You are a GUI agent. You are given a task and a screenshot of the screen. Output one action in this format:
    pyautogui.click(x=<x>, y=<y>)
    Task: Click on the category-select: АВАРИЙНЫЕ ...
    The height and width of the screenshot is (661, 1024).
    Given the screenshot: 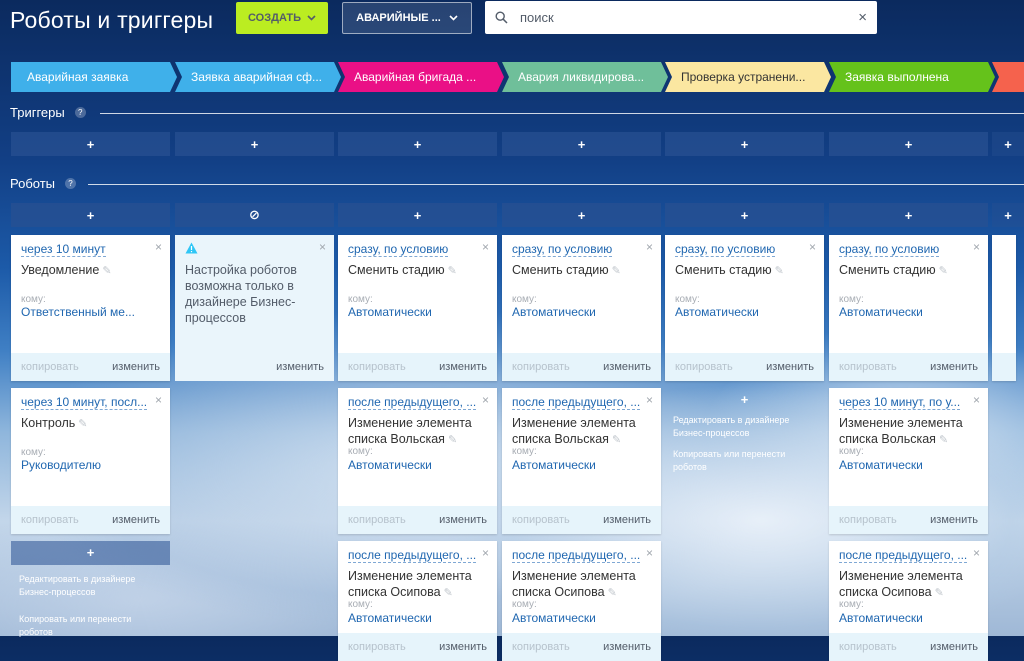 What is the action you would take?
    pyautogui.click(x=407, y=18)
    